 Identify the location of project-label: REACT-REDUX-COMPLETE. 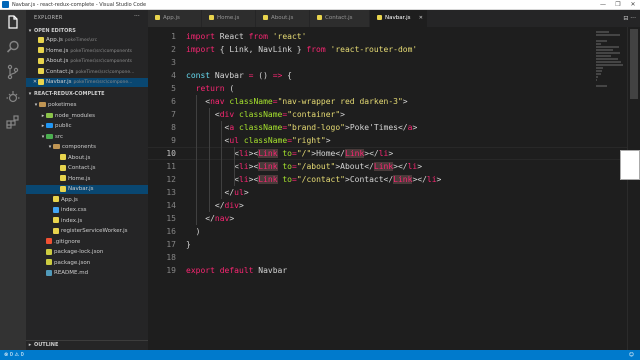
(69, 94).